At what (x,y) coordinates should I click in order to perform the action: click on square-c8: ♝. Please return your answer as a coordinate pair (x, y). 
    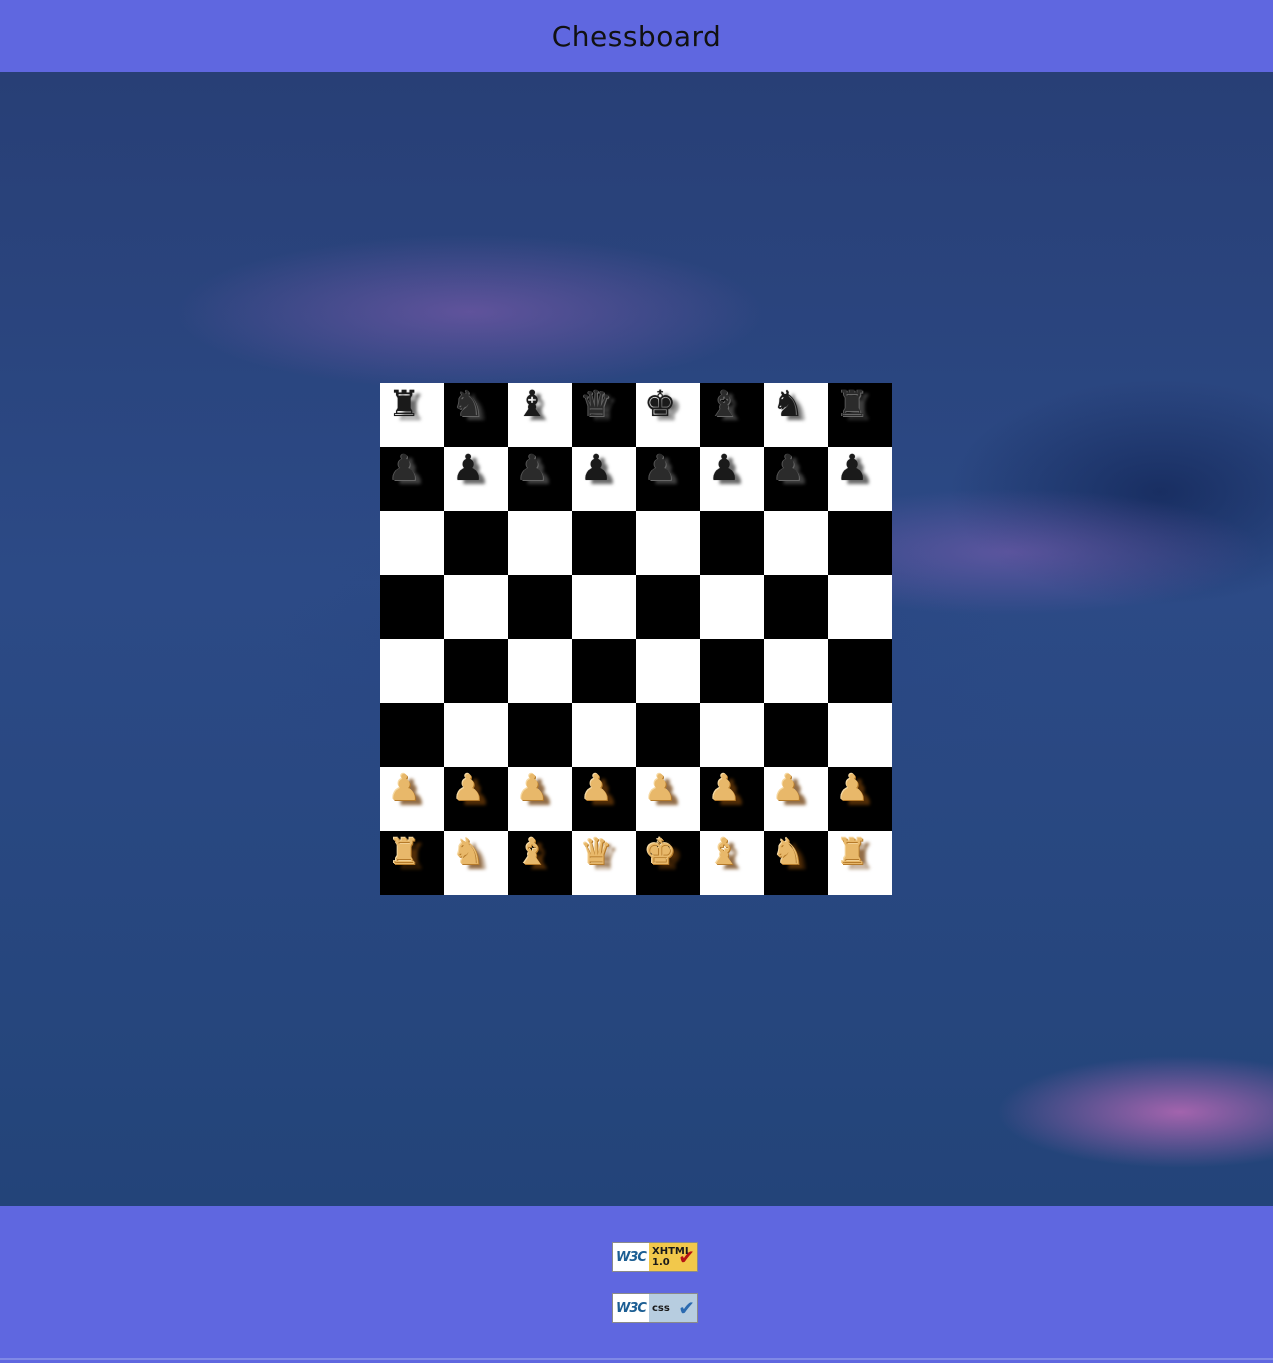
    Looking at the image, I should click on (540, 415).